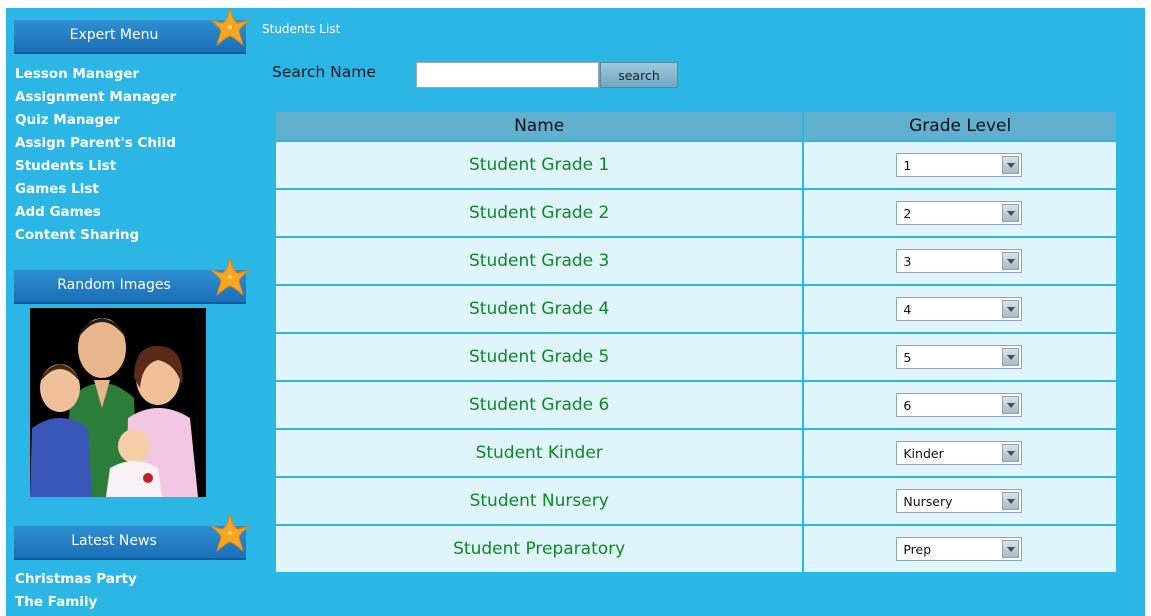 Image resolution: width=1151 pixels, height=616 pixels. Describe the element at coordinates (95, 189) in the screenshot. I see `menu-item-games-list: Games List` at that location.